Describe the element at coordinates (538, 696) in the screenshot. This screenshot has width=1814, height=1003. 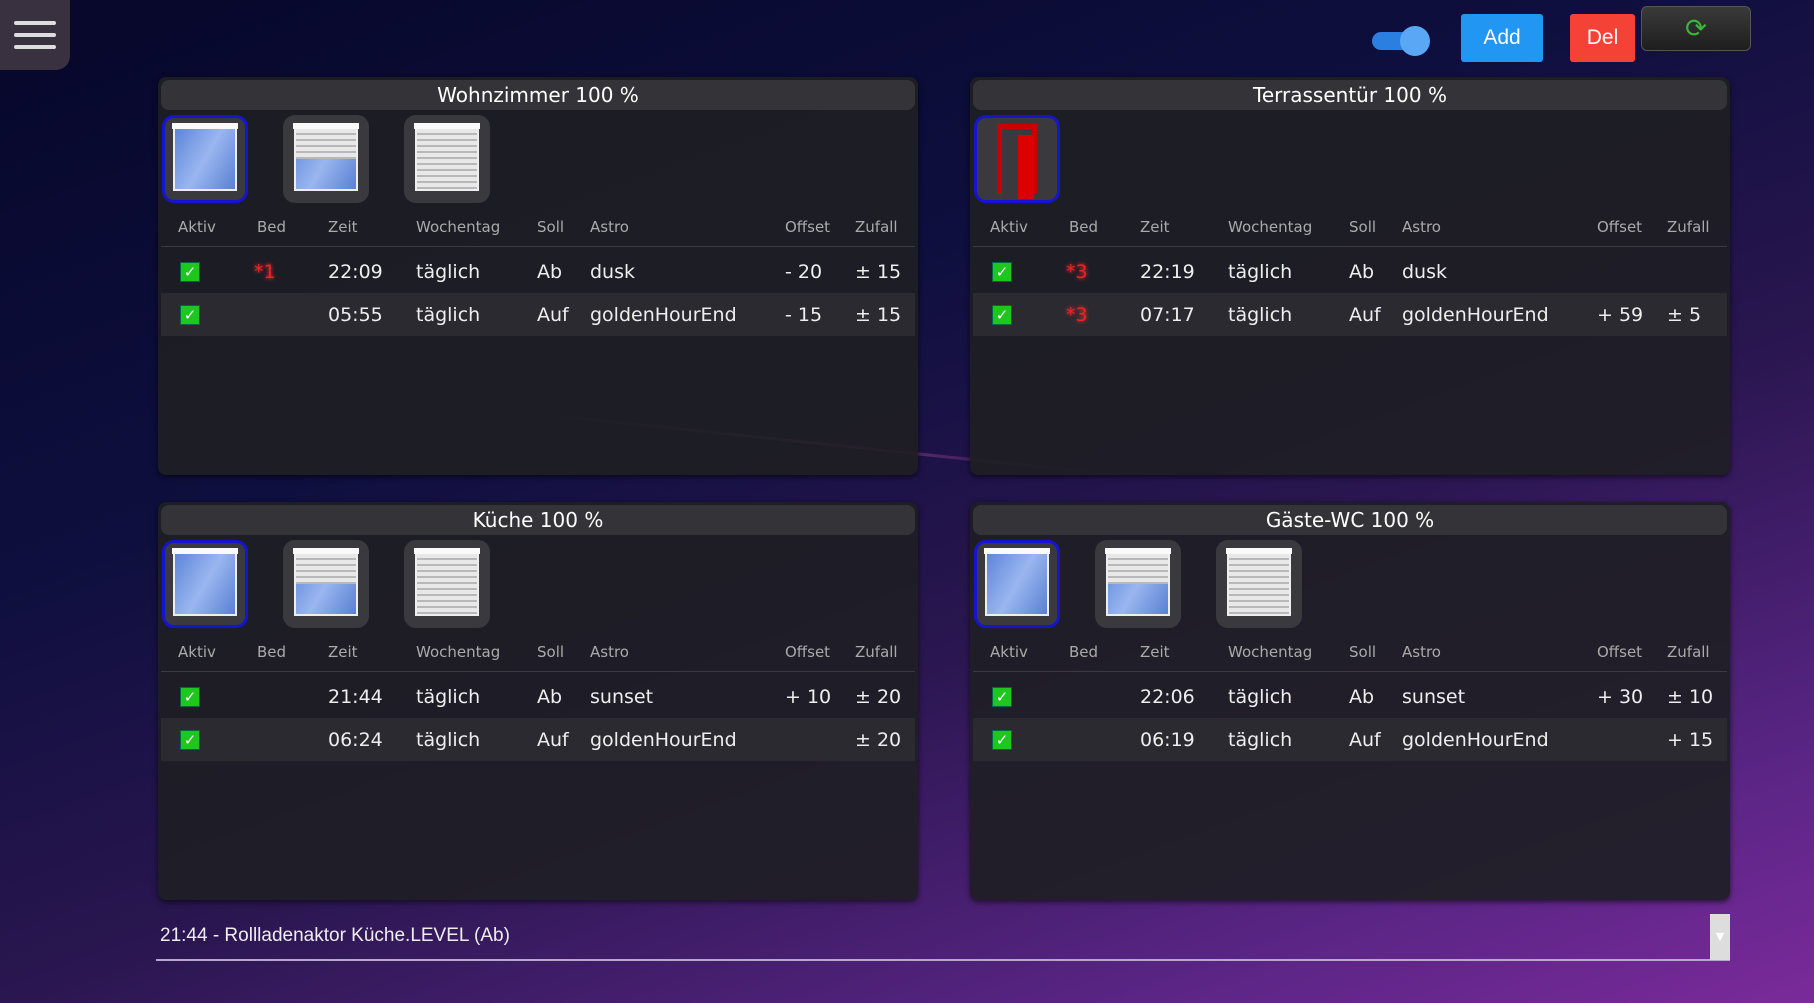
I see `table-row: ✓ 21:44 täglich Ab sunset + 10 ± 20` at that location.